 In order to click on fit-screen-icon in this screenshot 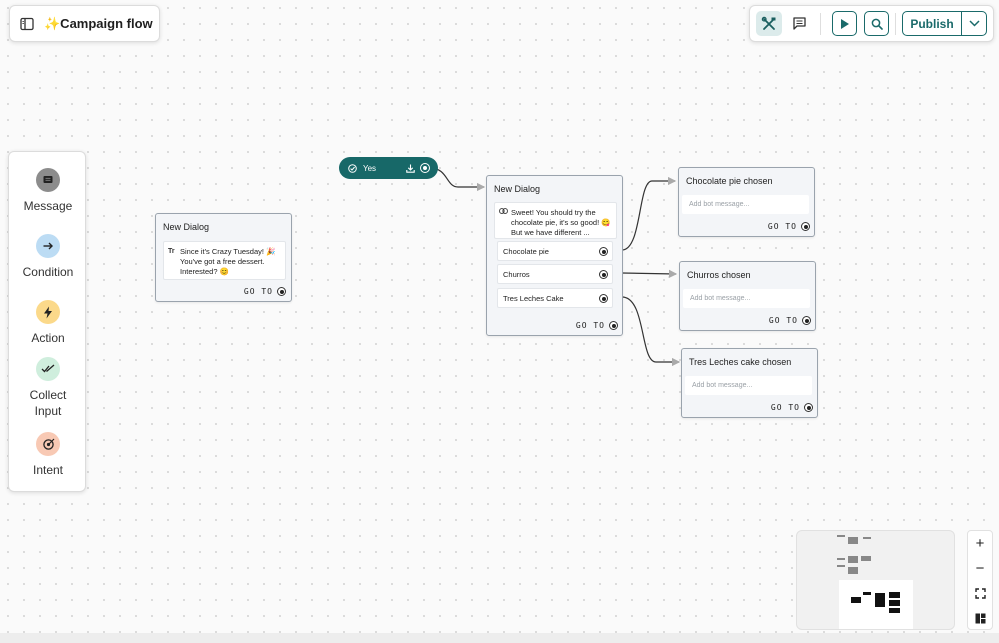, I will do `click(980, 593)`.